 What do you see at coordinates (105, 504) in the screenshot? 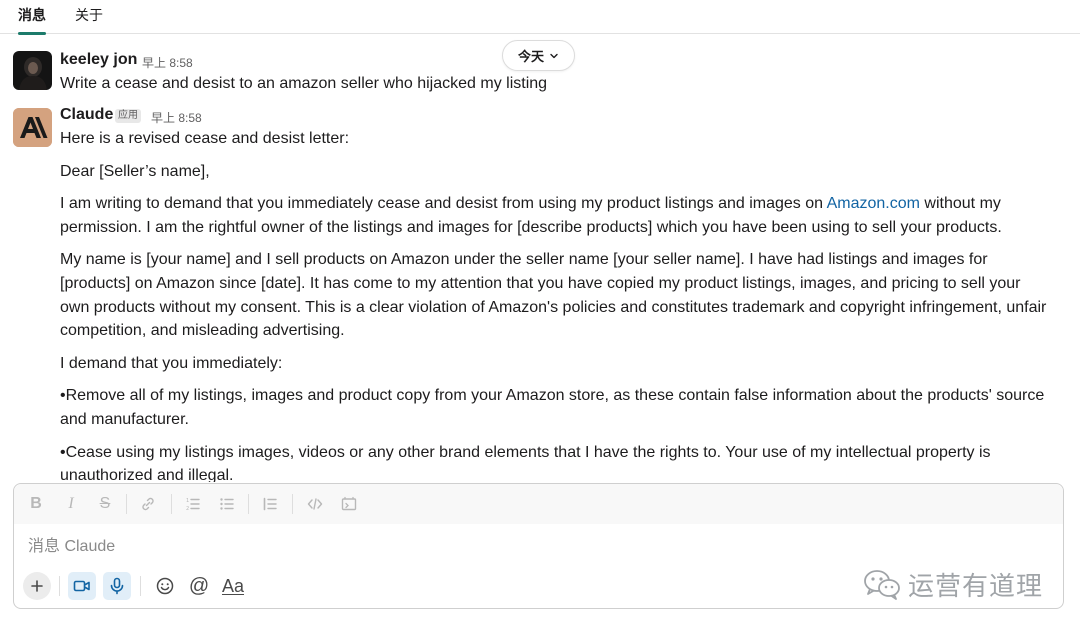
I see `strikethrough-icon: S` at bounding box center [105, 504].